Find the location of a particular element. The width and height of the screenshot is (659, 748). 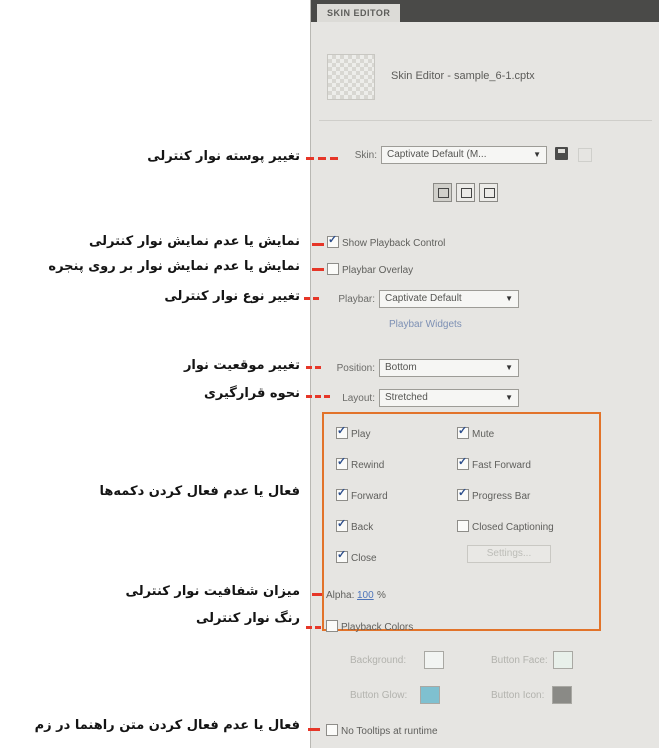

rewind-checkbox: Rewind is located at coordinates (360, 464).